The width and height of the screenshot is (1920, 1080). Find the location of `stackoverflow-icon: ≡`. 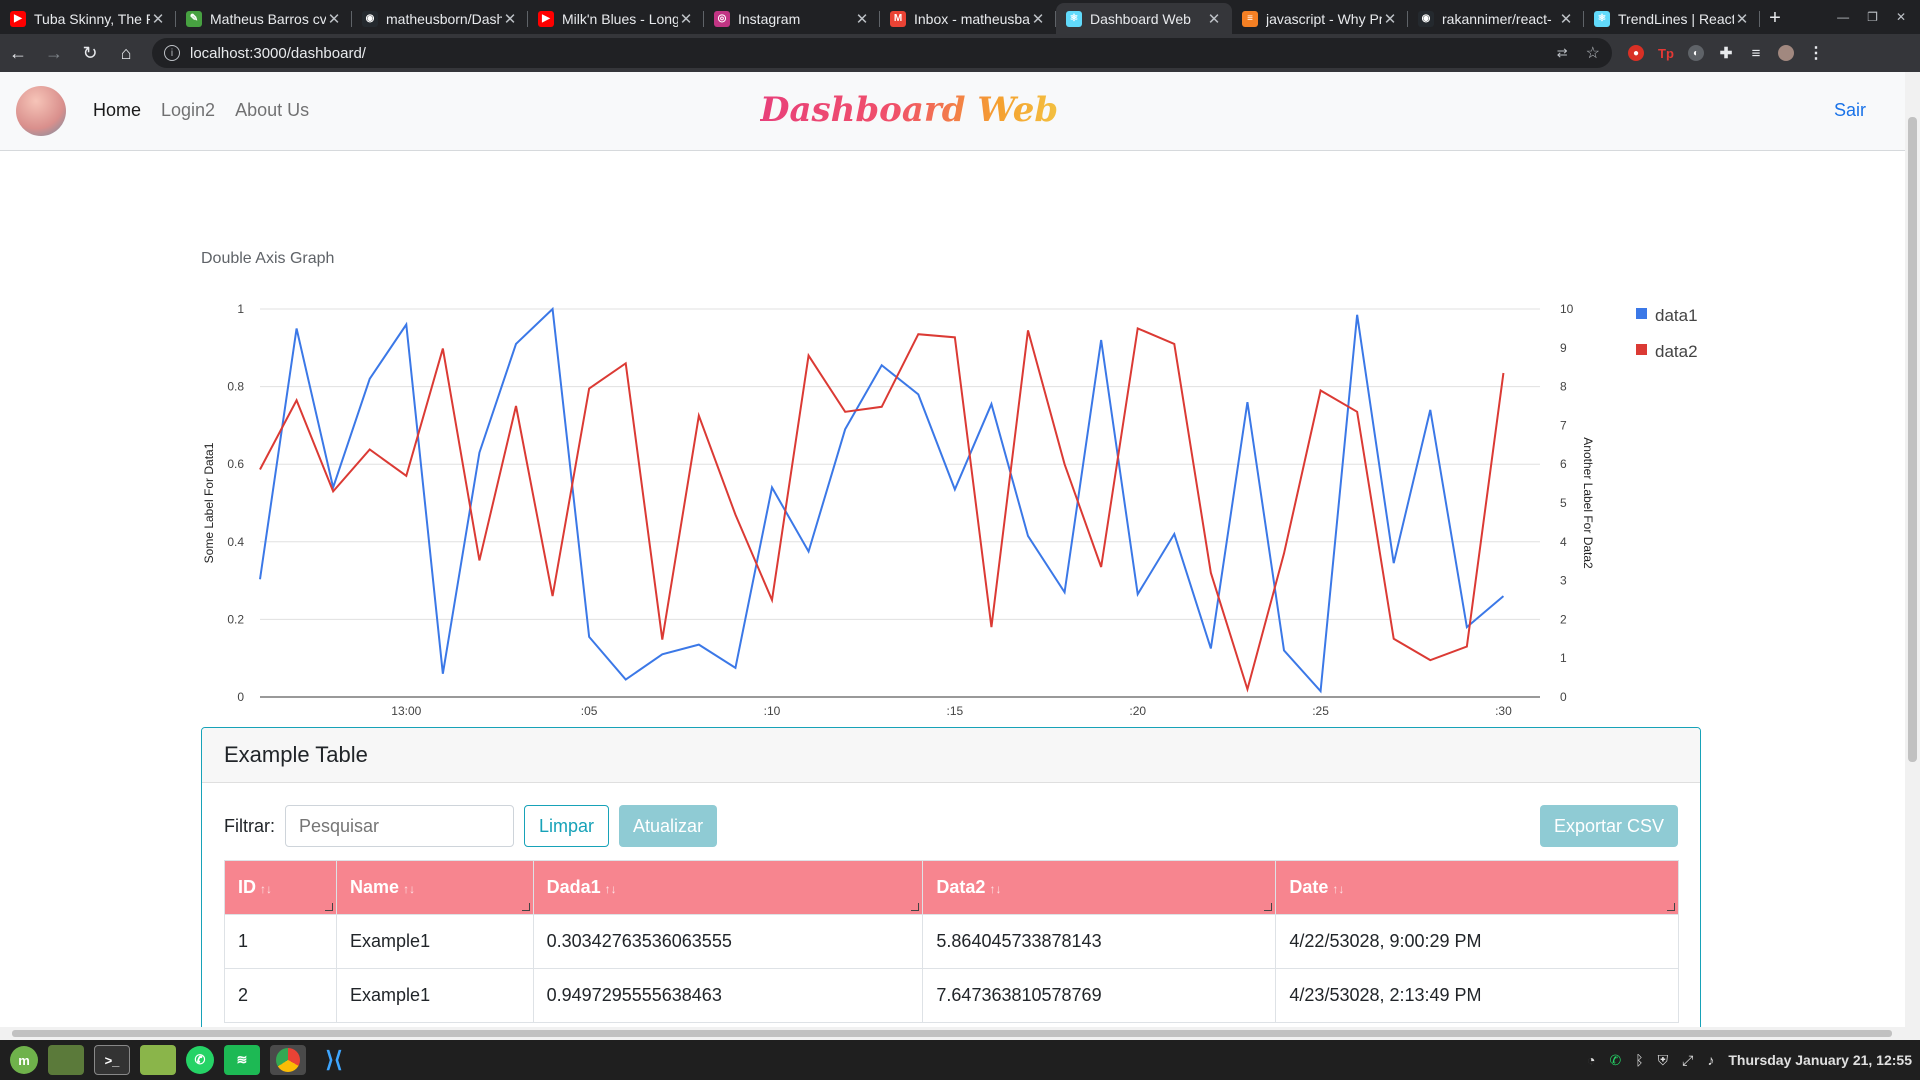

stackoverflow-icon: ≡ is located at coordinates (1250, 18).